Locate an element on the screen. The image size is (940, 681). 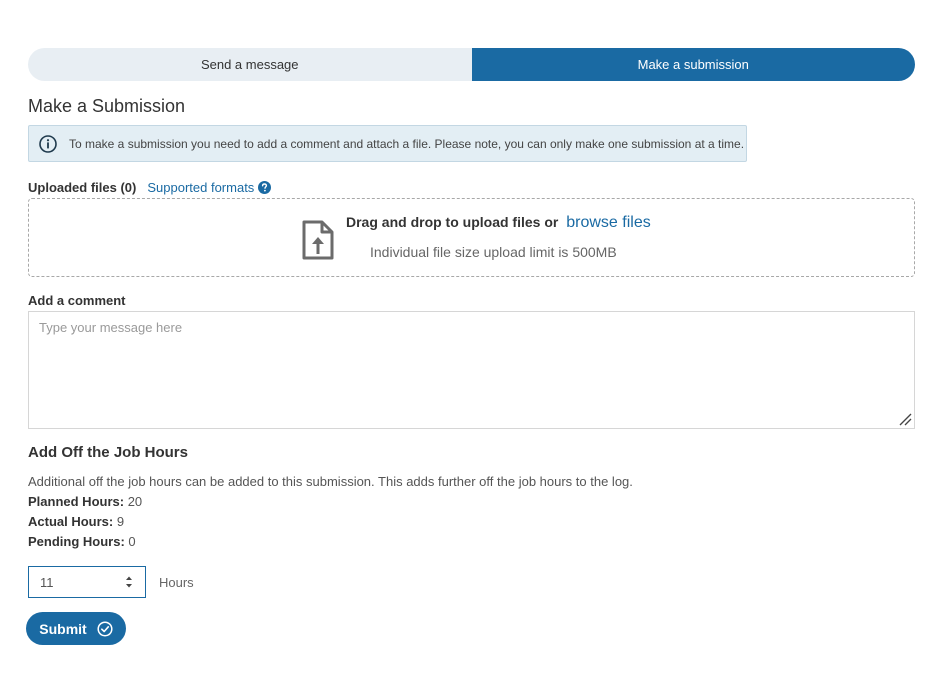
planned-hours: Planned Hours: 20 is located at coordinates (85, 501).